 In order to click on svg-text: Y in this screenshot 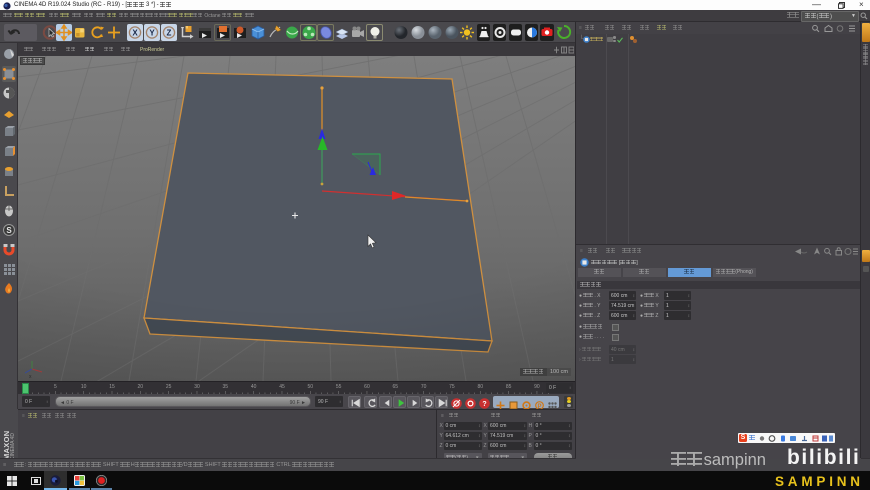, I will do `click(152, 33)`.